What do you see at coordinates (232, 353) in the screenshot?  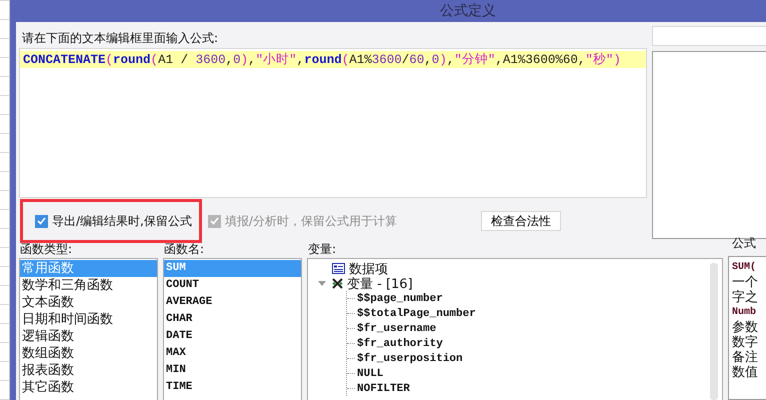 I see `list-item: MAX` at bounding box center [232, 353].